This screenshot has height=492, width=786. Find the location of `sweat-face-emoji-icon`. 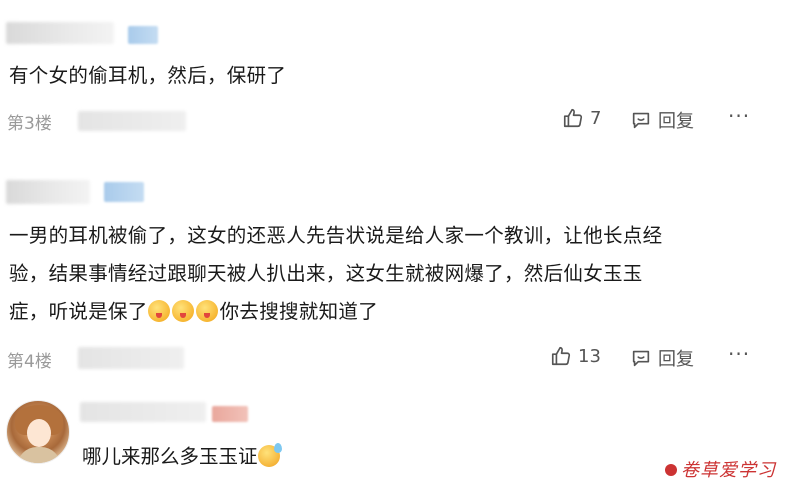

sweat-face-emoji-icon is located at coordinates (269, 455).